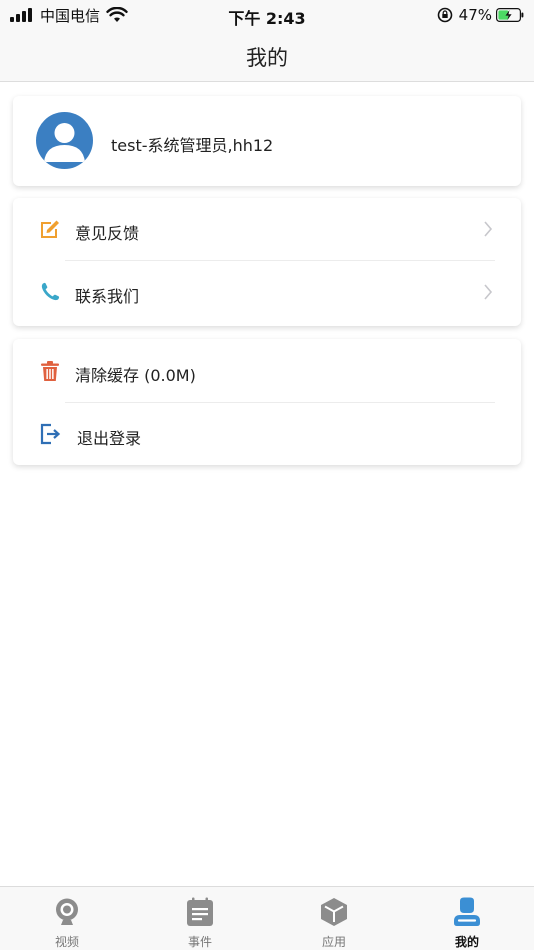 The height and width of the screenshot is (950, 534). Describe the element at coordinates (267, 15) in the screenshot. I see `status-bar: 中国电信 下午 2:43 47%` at that location.